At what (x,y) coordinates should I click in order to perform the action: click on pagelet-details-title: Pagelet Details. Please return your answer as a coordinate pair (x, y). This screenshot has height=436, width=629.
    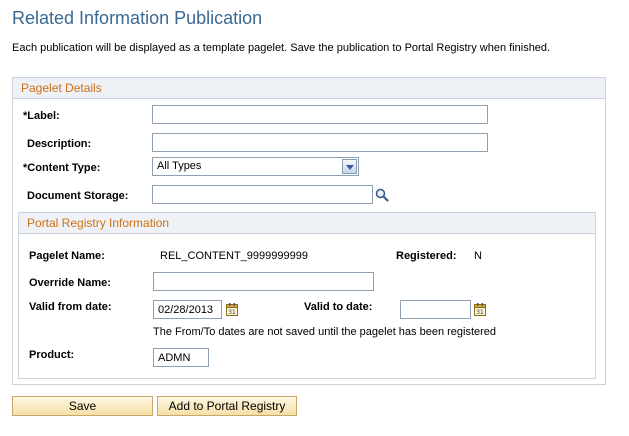
    Looking at the image, I should click on (61, 88).